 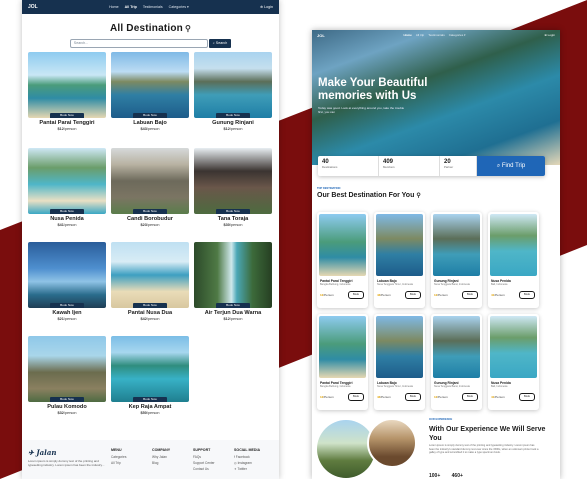 I want to click on search-button: ⌕ Search, so click(x=220, y=43).